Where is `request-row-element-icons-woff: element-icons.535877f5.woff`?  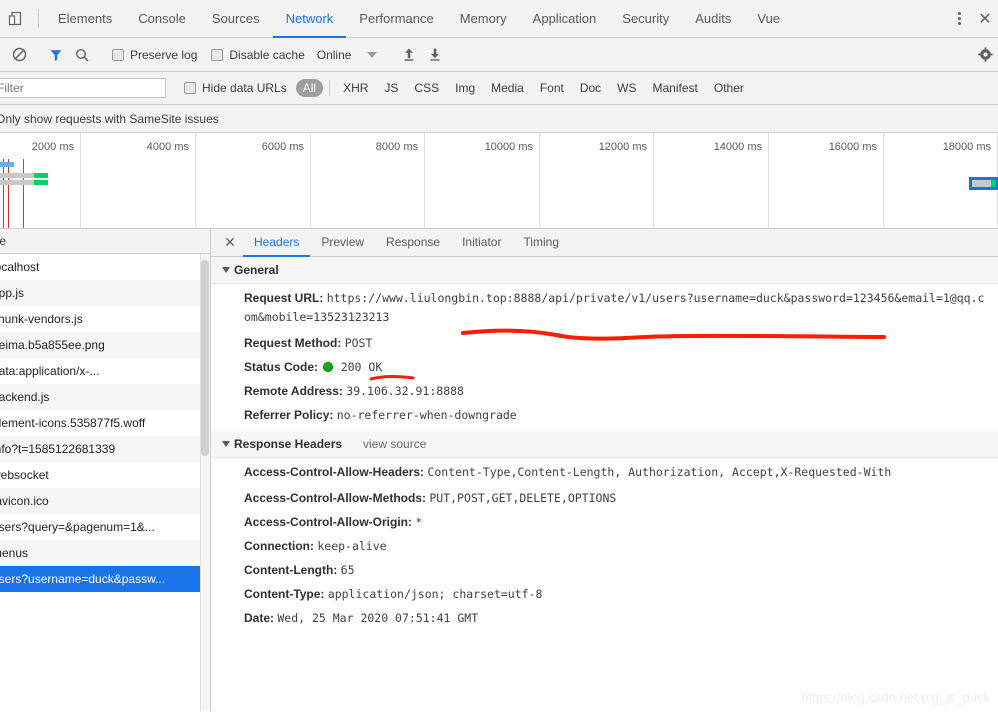
request-row-element-icons-woff: element-icons.535877f5.woff is located at coordinates (105, 423).